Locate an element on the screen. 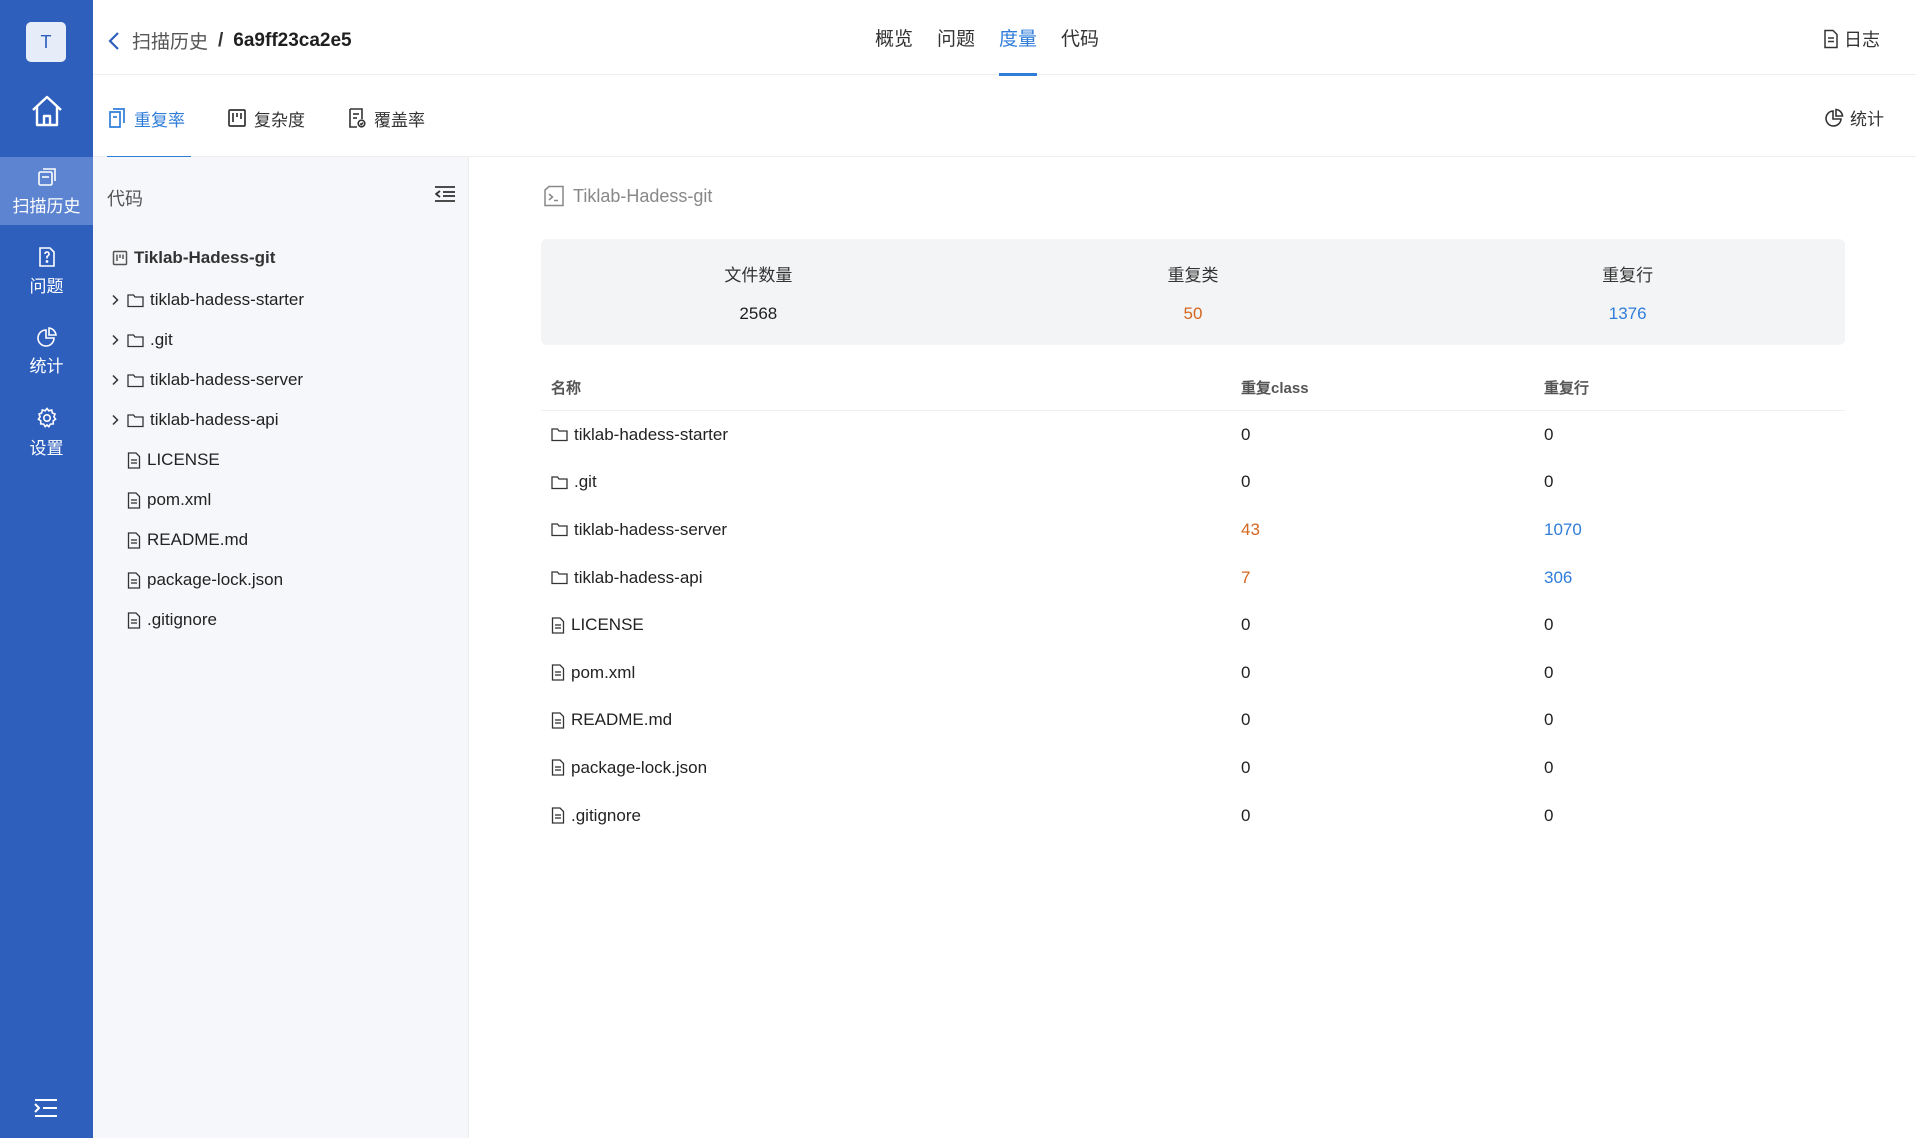 This screenshot has height=1138, width=1916. tree-node-file: .gitignore is located at coordinates (205, 620).